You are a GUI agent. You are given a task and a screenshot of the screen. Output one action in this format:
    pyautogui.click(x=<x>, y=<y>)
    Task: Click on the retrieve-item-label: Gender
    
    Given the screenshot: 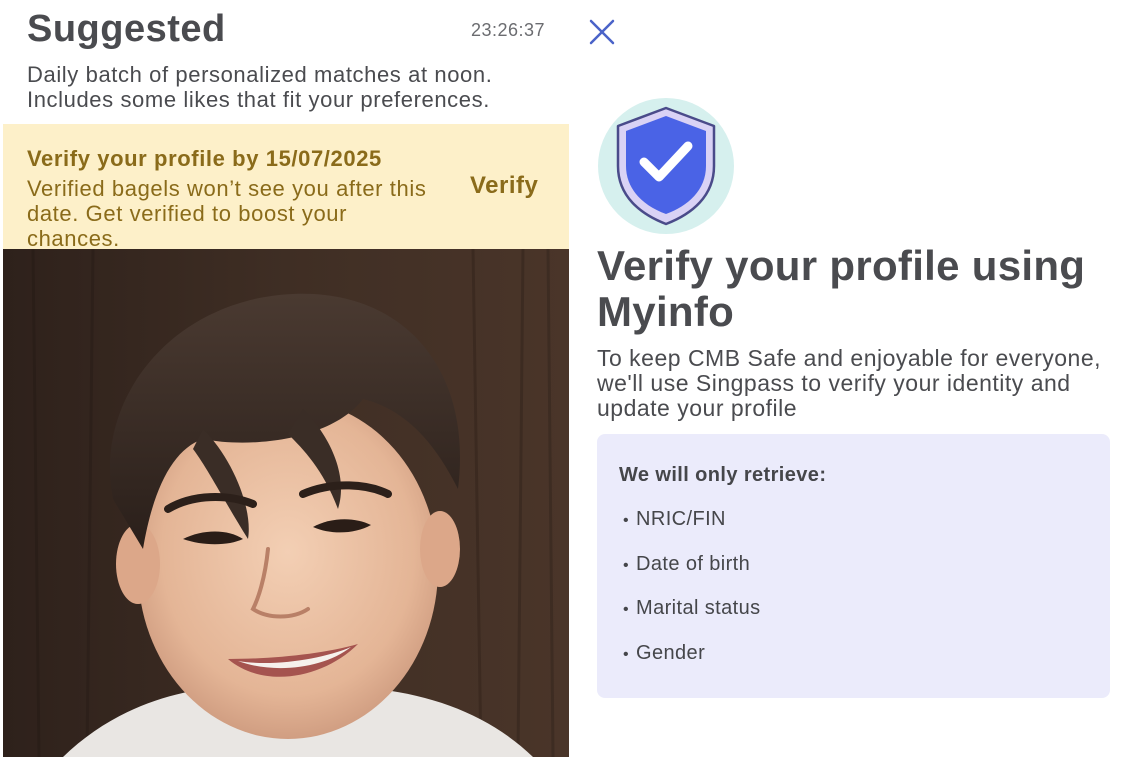 What is the action you would take?
    pyautogui.click(x=671, y=652)
    